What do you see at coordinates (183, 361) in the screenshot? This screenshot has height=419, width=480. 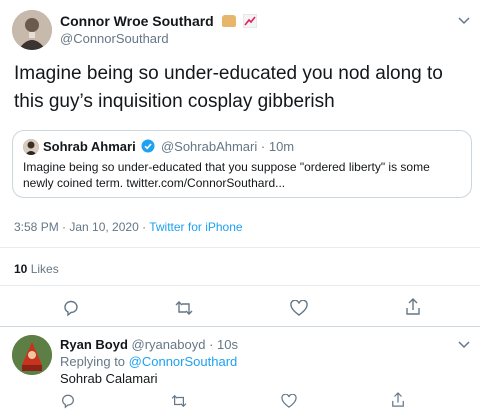 I see `replying-to-link: @ConnorSouthard` at bounding box center [183, 361].